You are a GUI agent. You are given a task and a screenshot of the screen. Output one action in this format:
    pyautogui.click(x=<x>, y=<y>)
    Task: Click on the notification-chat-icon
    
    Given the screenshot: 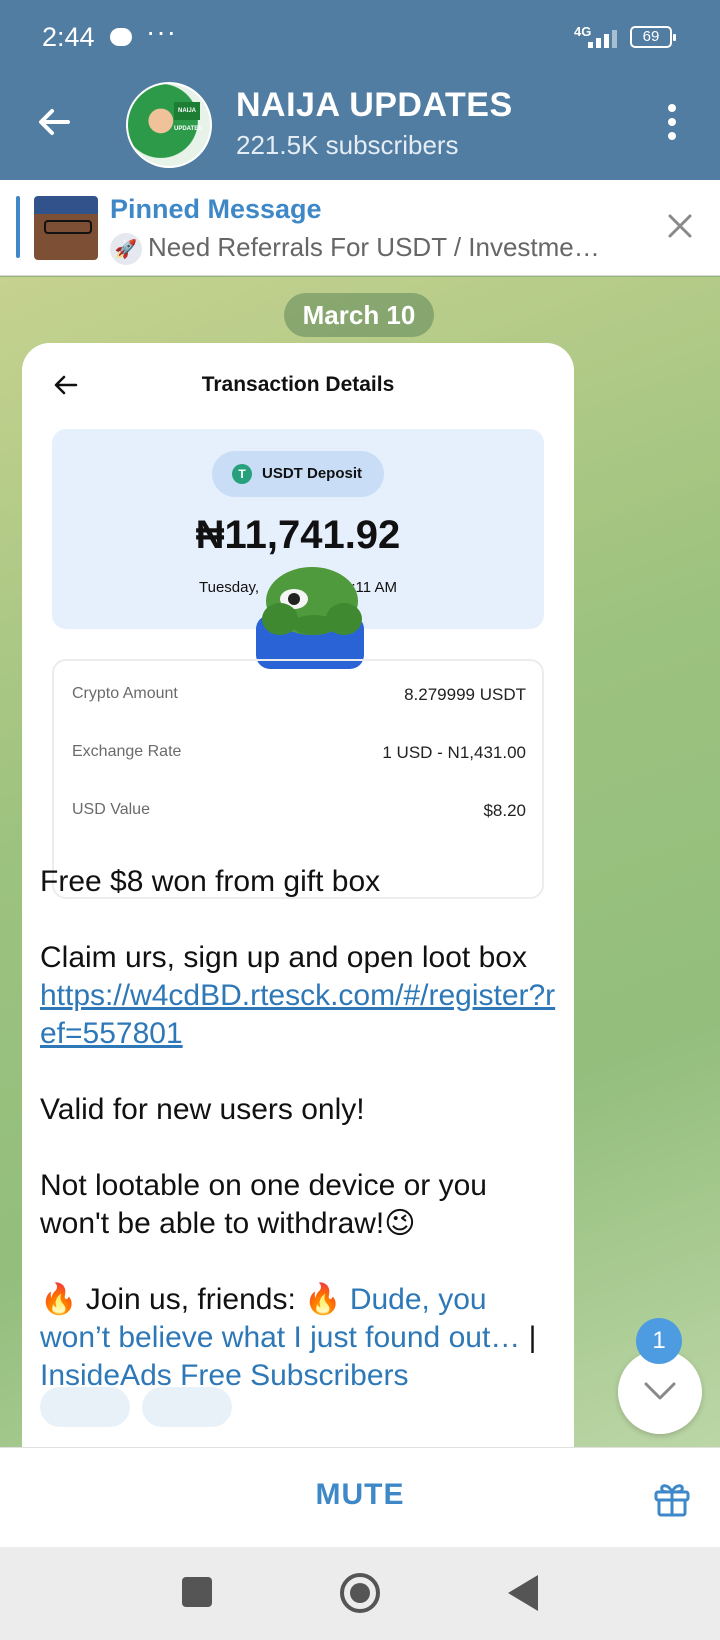 What is the action you would take?
    pyautogui.click(x=121, y=37)
    